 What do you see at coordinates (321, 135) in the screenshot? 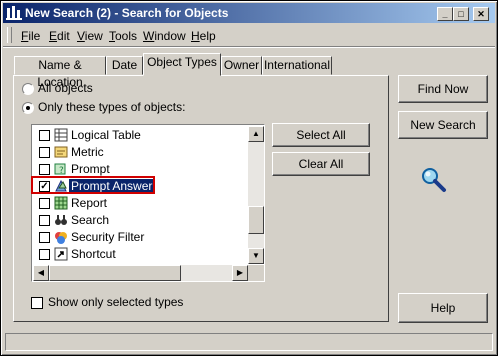
I see `select-all-button: Select All` at bounding box center [321, 135].